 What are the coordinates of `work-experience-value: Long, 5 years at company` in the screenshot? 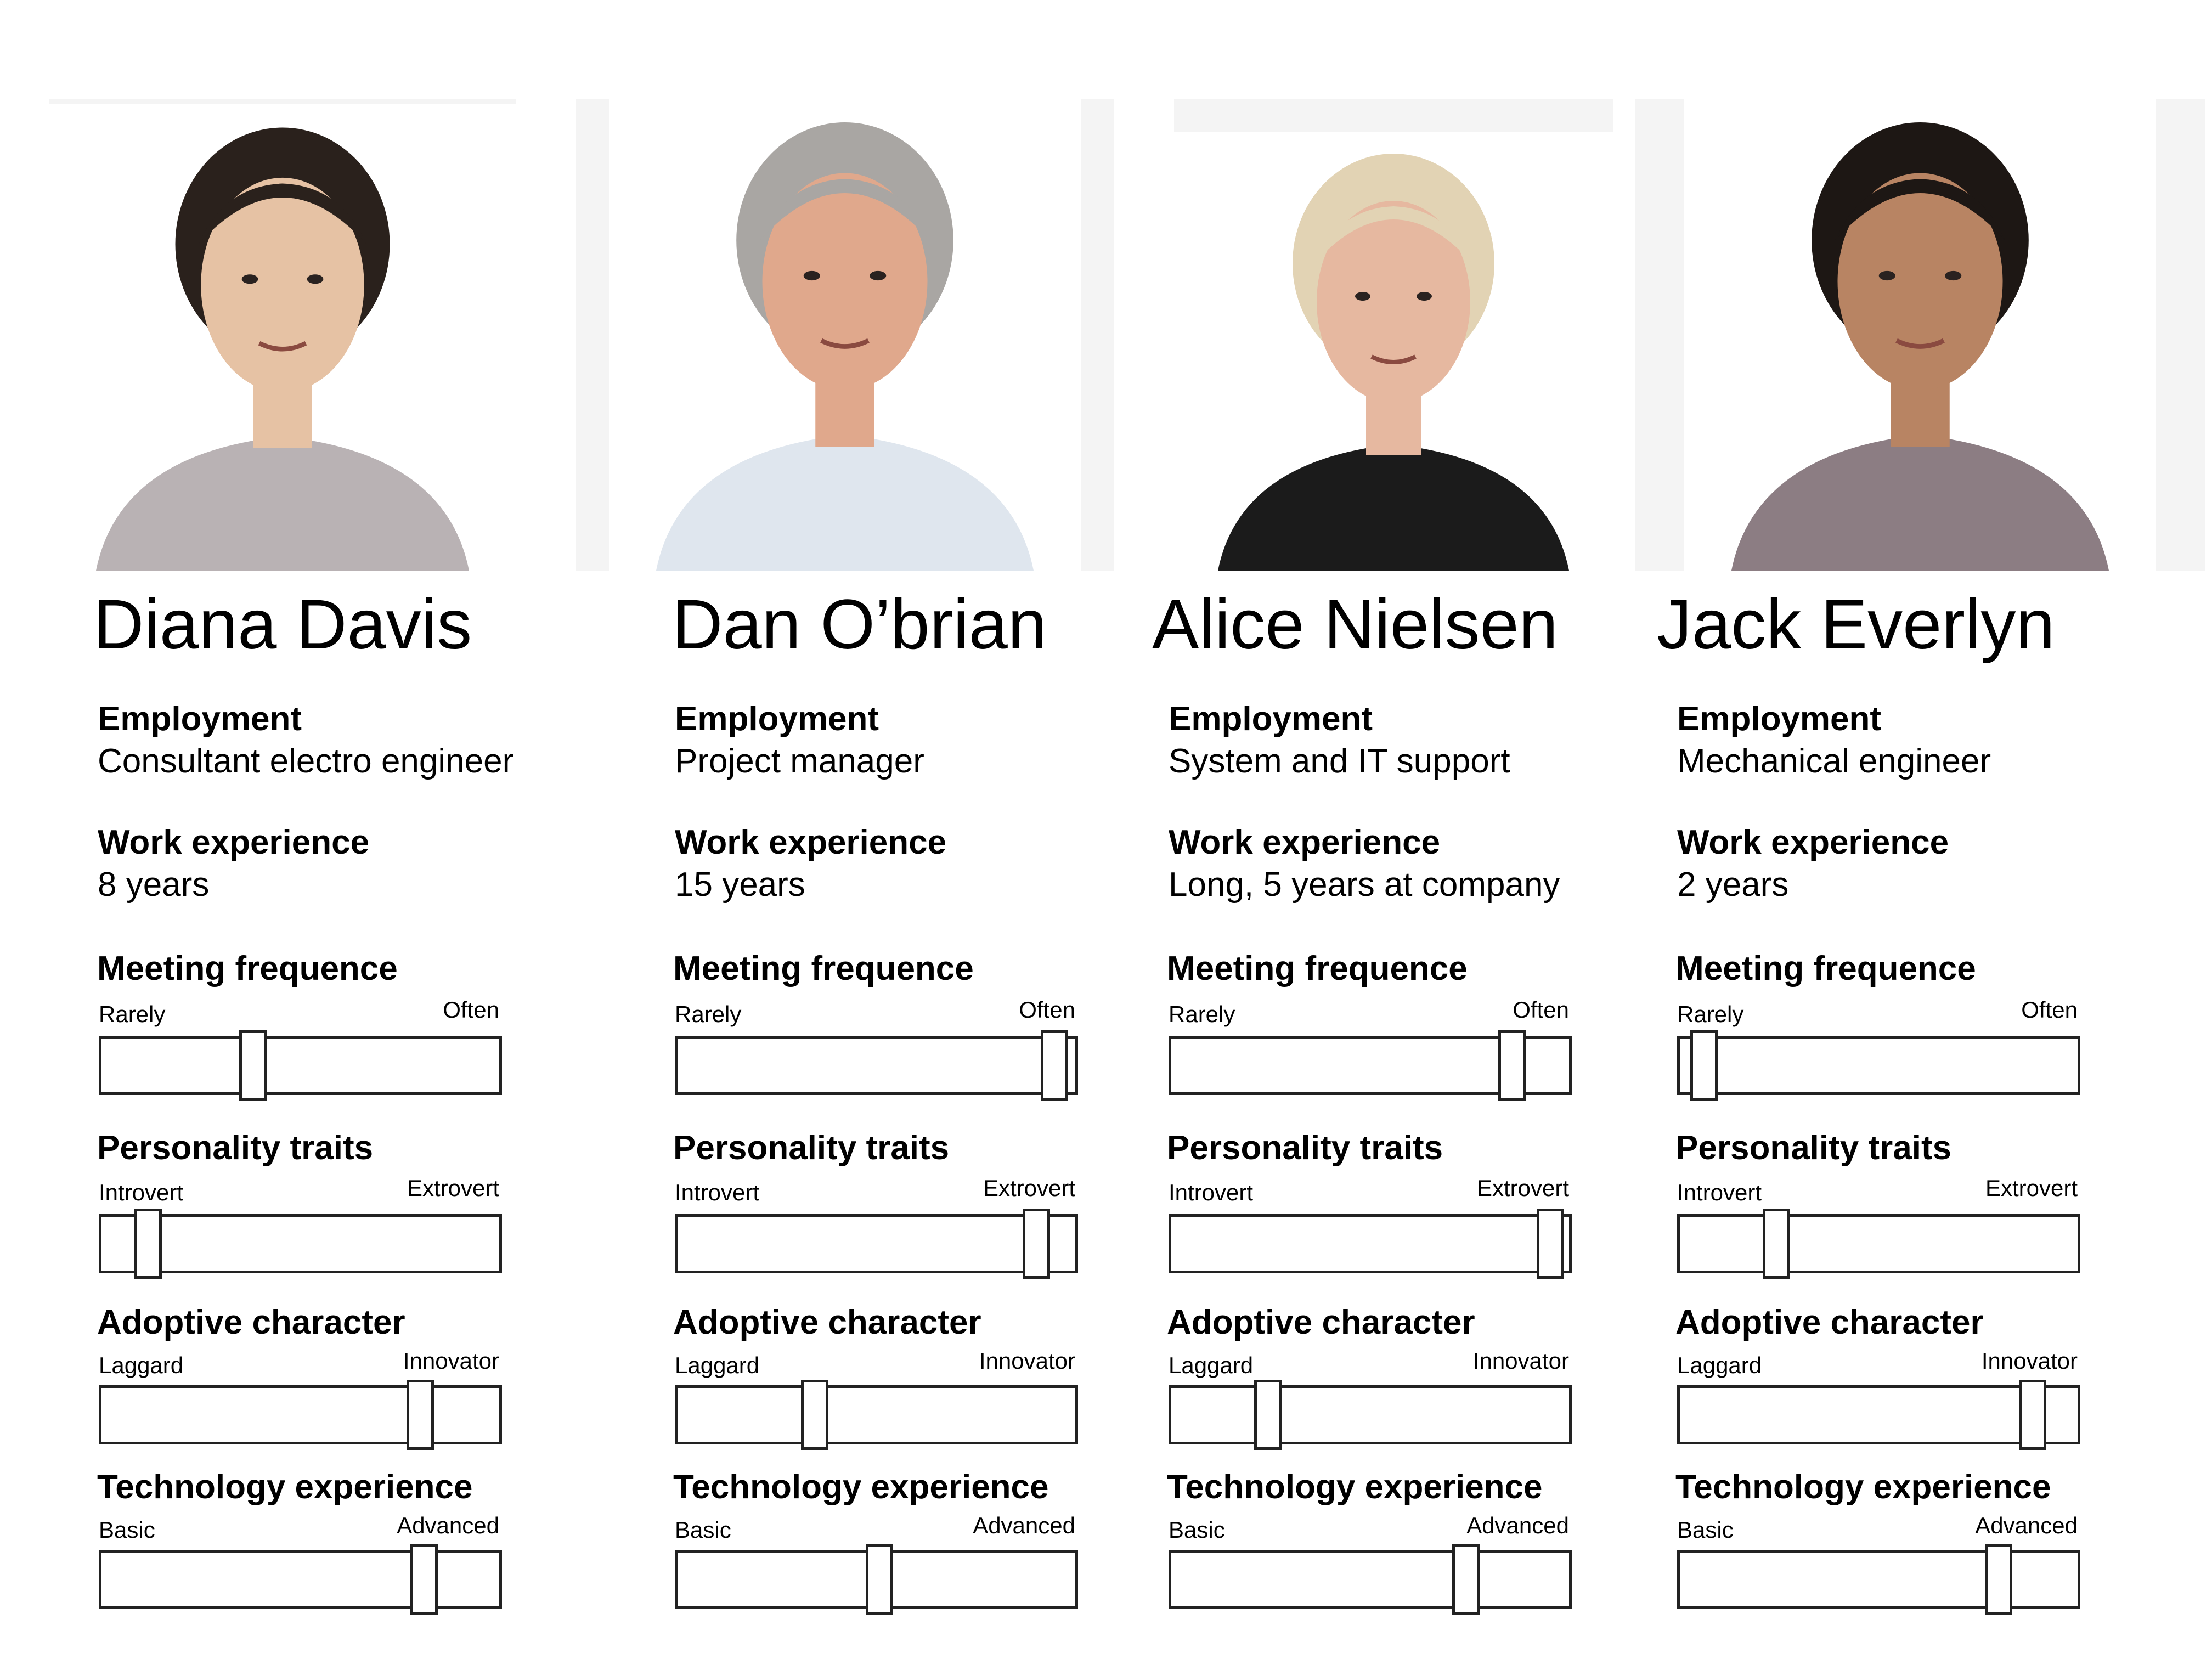 It's located at (1365, 885).